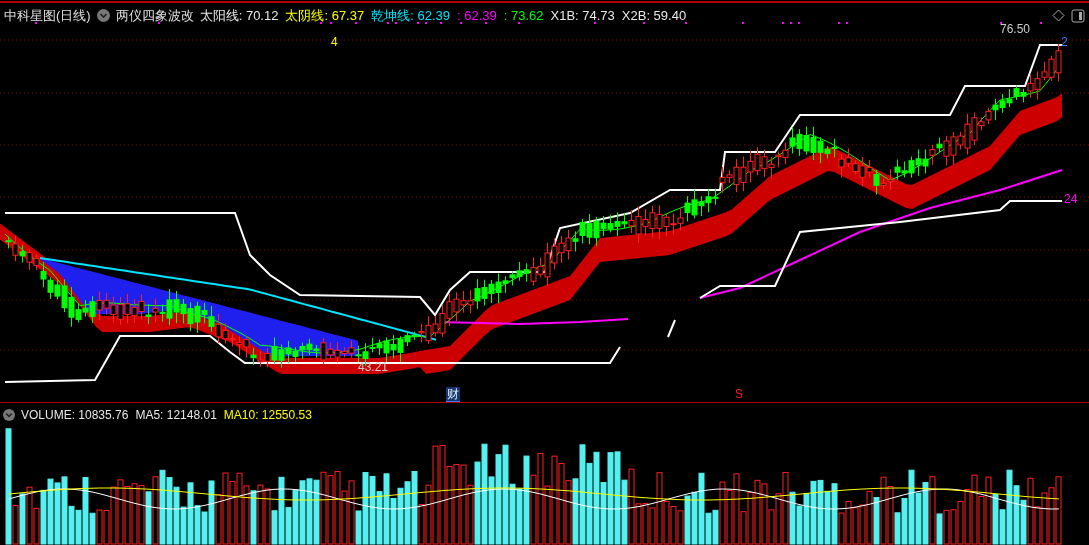 This screenshot has width=1089, height=545. What do you see at coordinates (176, 415) in the screenshot?
I see `legend-value: MA5: 12148.01` at bounding box center [176, 415].